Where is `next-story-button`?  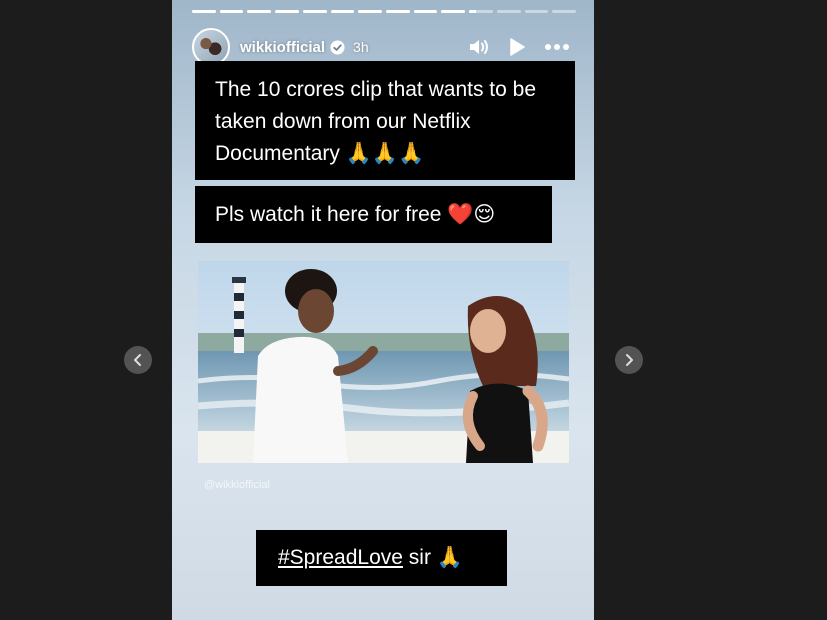
next-story-button is located at coordinates (629, 360).